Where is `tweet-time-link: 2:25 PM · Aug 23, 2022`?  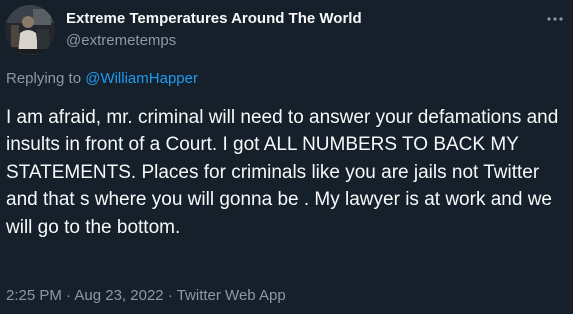 tweet-time-link: 2:25 PM · Aug 23, 2022 is located at coordinates (85, 295).